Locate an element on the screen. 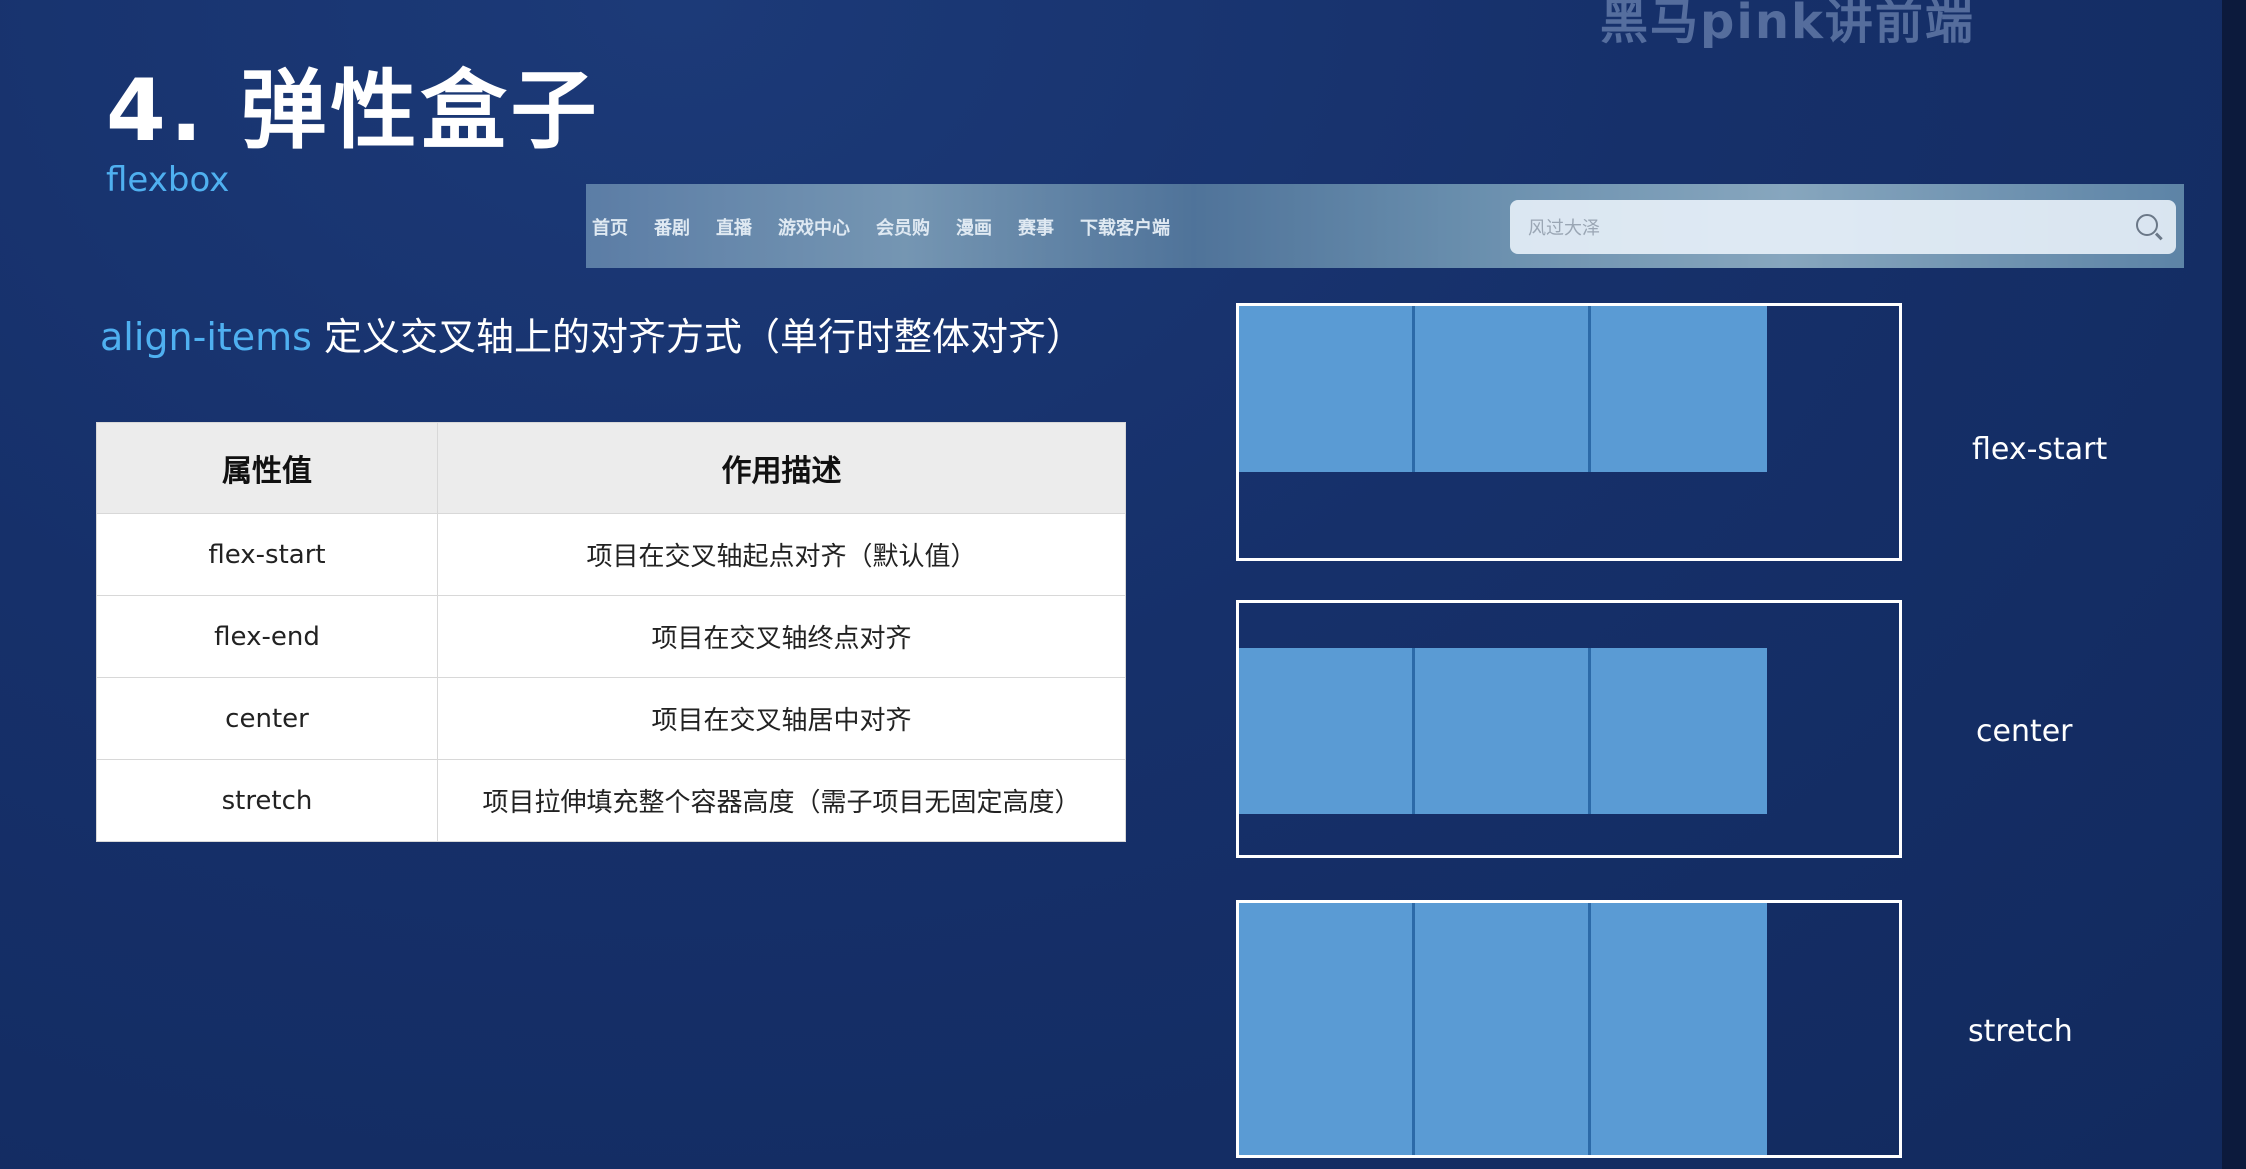 The width and height of the screenshot is (2246, 1169). slide-subtitle: flexbox is located at coordinates (168, 180).